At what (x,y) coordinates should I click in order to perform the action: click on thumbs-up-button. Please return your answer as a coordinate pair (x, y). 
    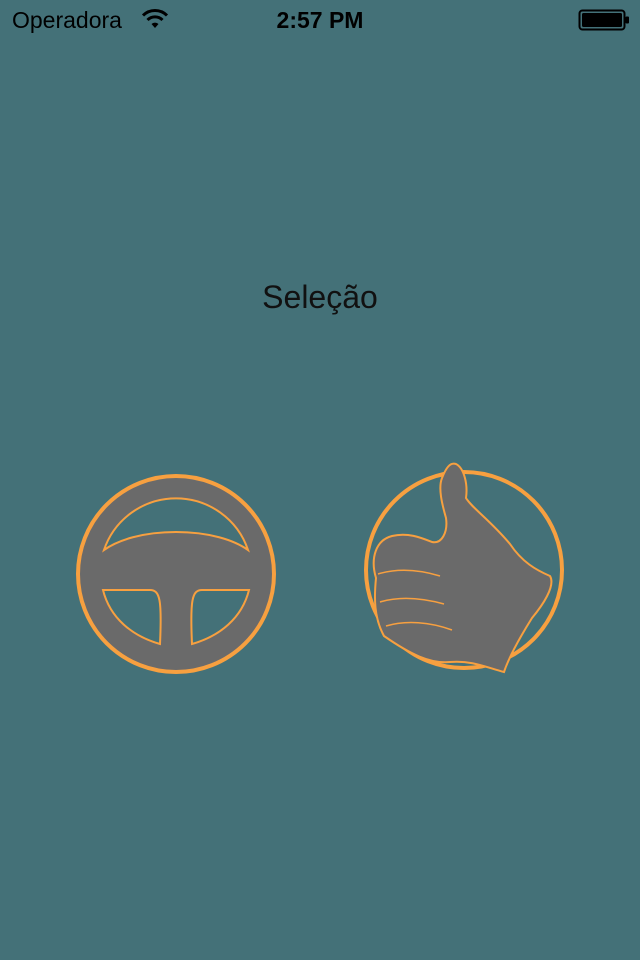
    Looking at the image, I should click on (465, 567).